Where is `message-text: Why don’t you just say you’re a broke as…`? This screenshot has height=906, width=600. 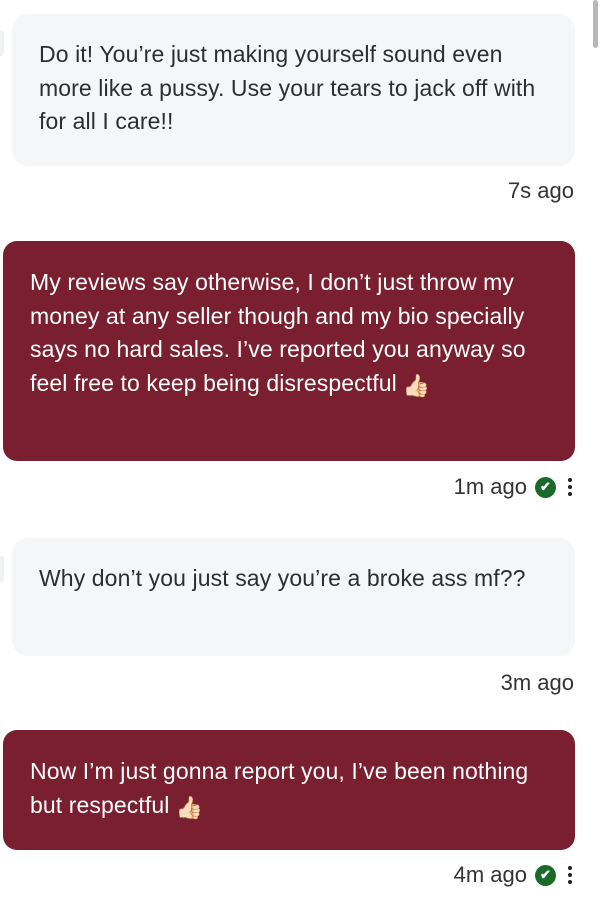
message-text: Why don’t you just say you’re a broke as… is located at coordinates (282, 578).